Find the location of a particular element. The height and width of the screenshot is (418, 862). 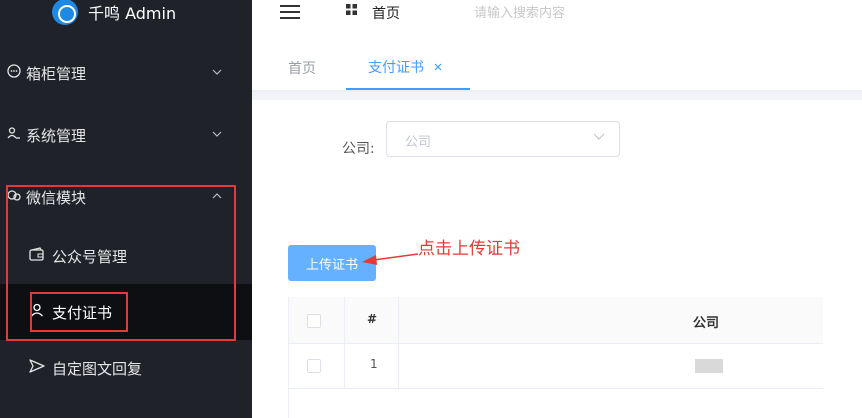

row-index: 1 is located at coordinates (374, 364).